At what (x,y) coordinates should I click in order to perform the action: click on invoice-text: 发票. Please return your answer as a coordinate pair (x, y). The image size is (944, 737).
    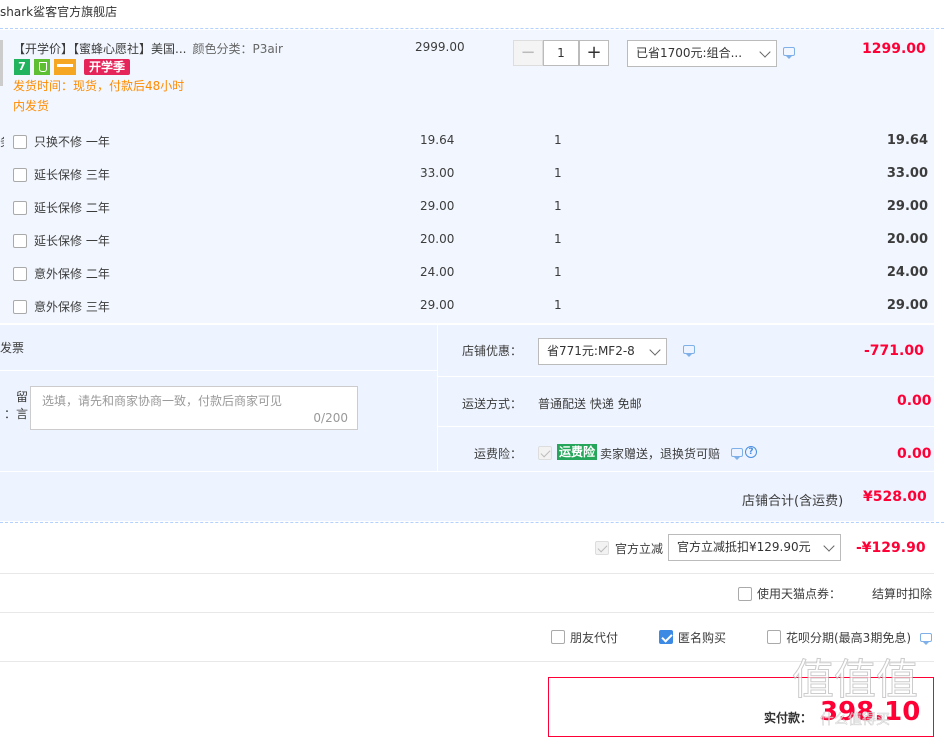
    Looking at the image, I should click on (12, 348).